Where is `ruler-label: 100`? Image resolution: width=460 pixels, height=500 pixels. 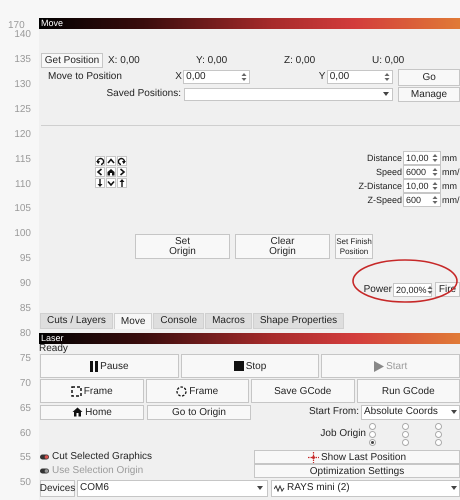 ruler-label: 100 is located at coordinates (22, 234).